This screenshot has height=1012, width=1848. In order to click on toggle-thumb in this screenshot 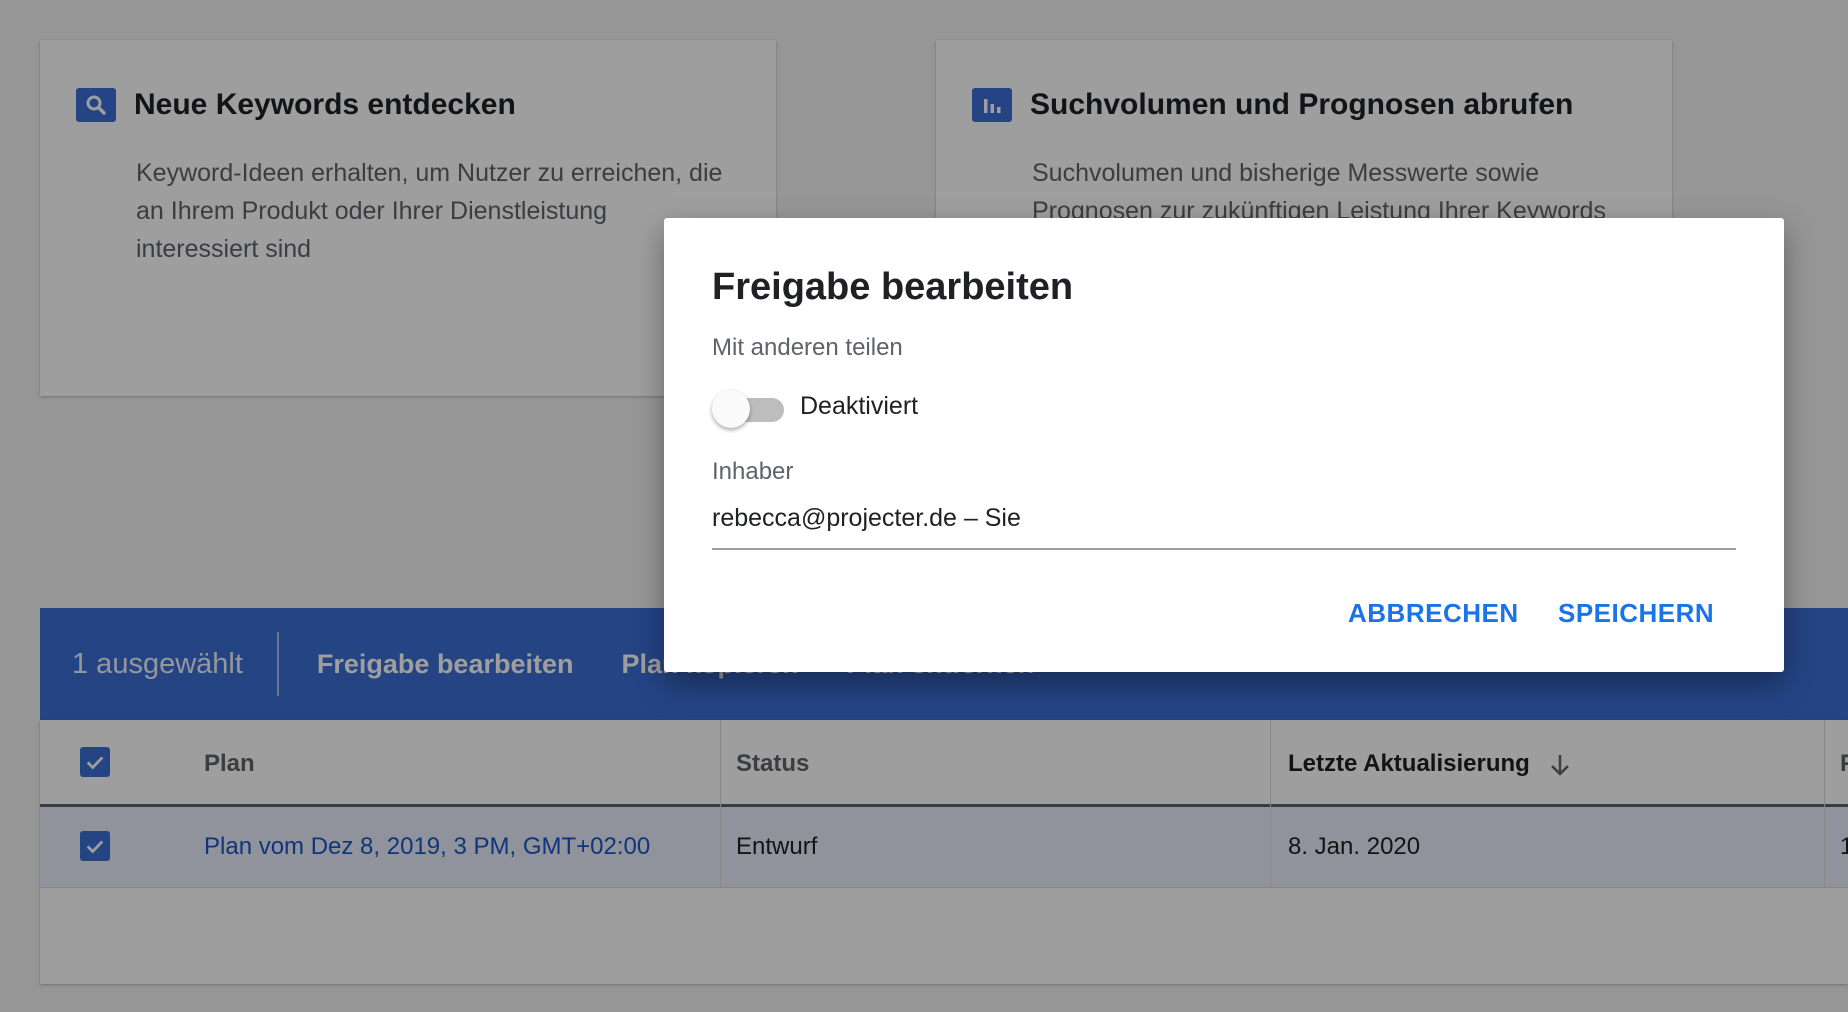, I will do `click(731, 409)`.